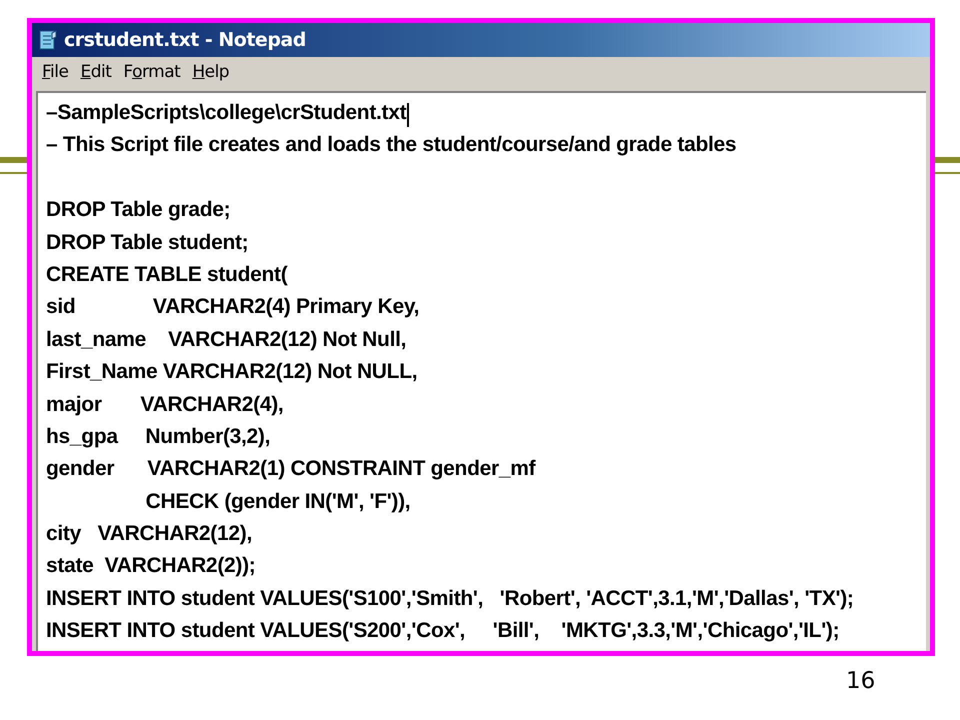 This screenshot has width=960, height=720. What do you see at coordinates (291, 469) in the screenshot?
I see `code-line: gender VARCHAR2(1) CONSTRAINT gender_mf` at bounding box center [291, 469].